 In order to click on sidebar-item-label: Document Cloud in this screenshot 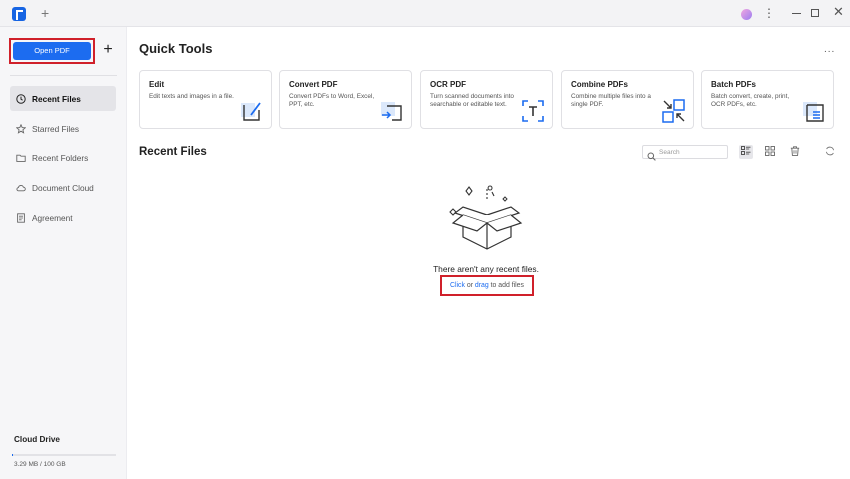, I will do `click(63, 187)`.